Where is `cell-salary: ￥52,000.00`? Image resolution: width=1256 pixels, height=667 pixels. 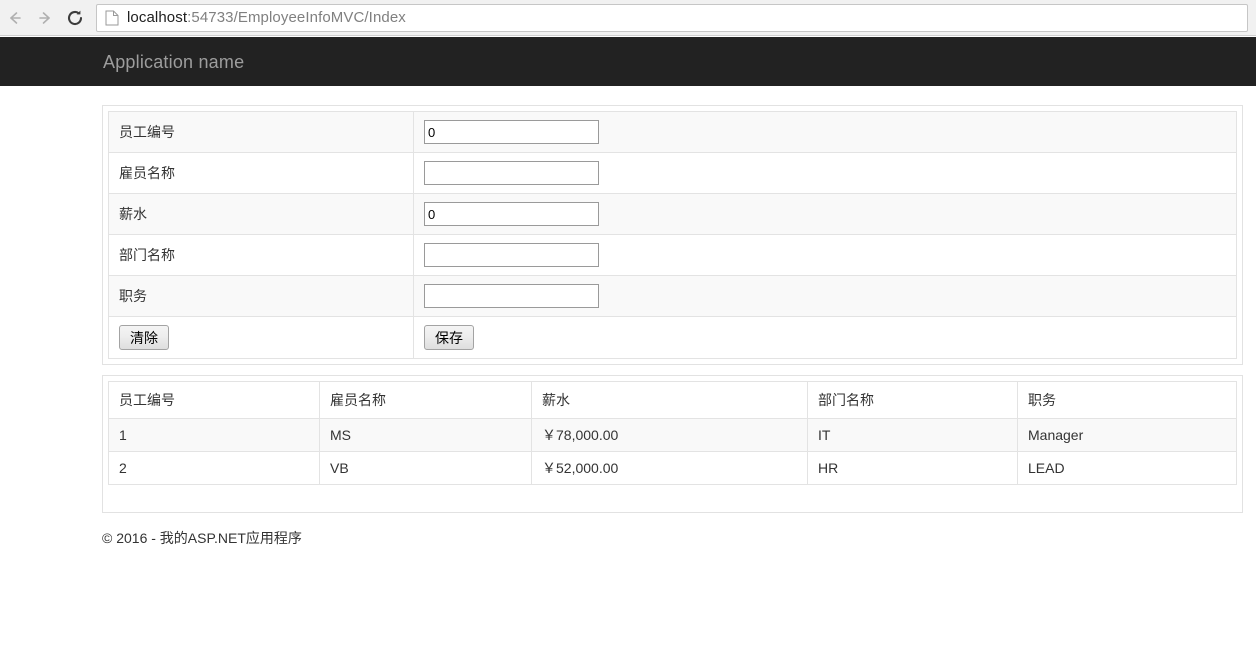
cell-salary: ￥52,000.00 is located at coordinates (669, 468).